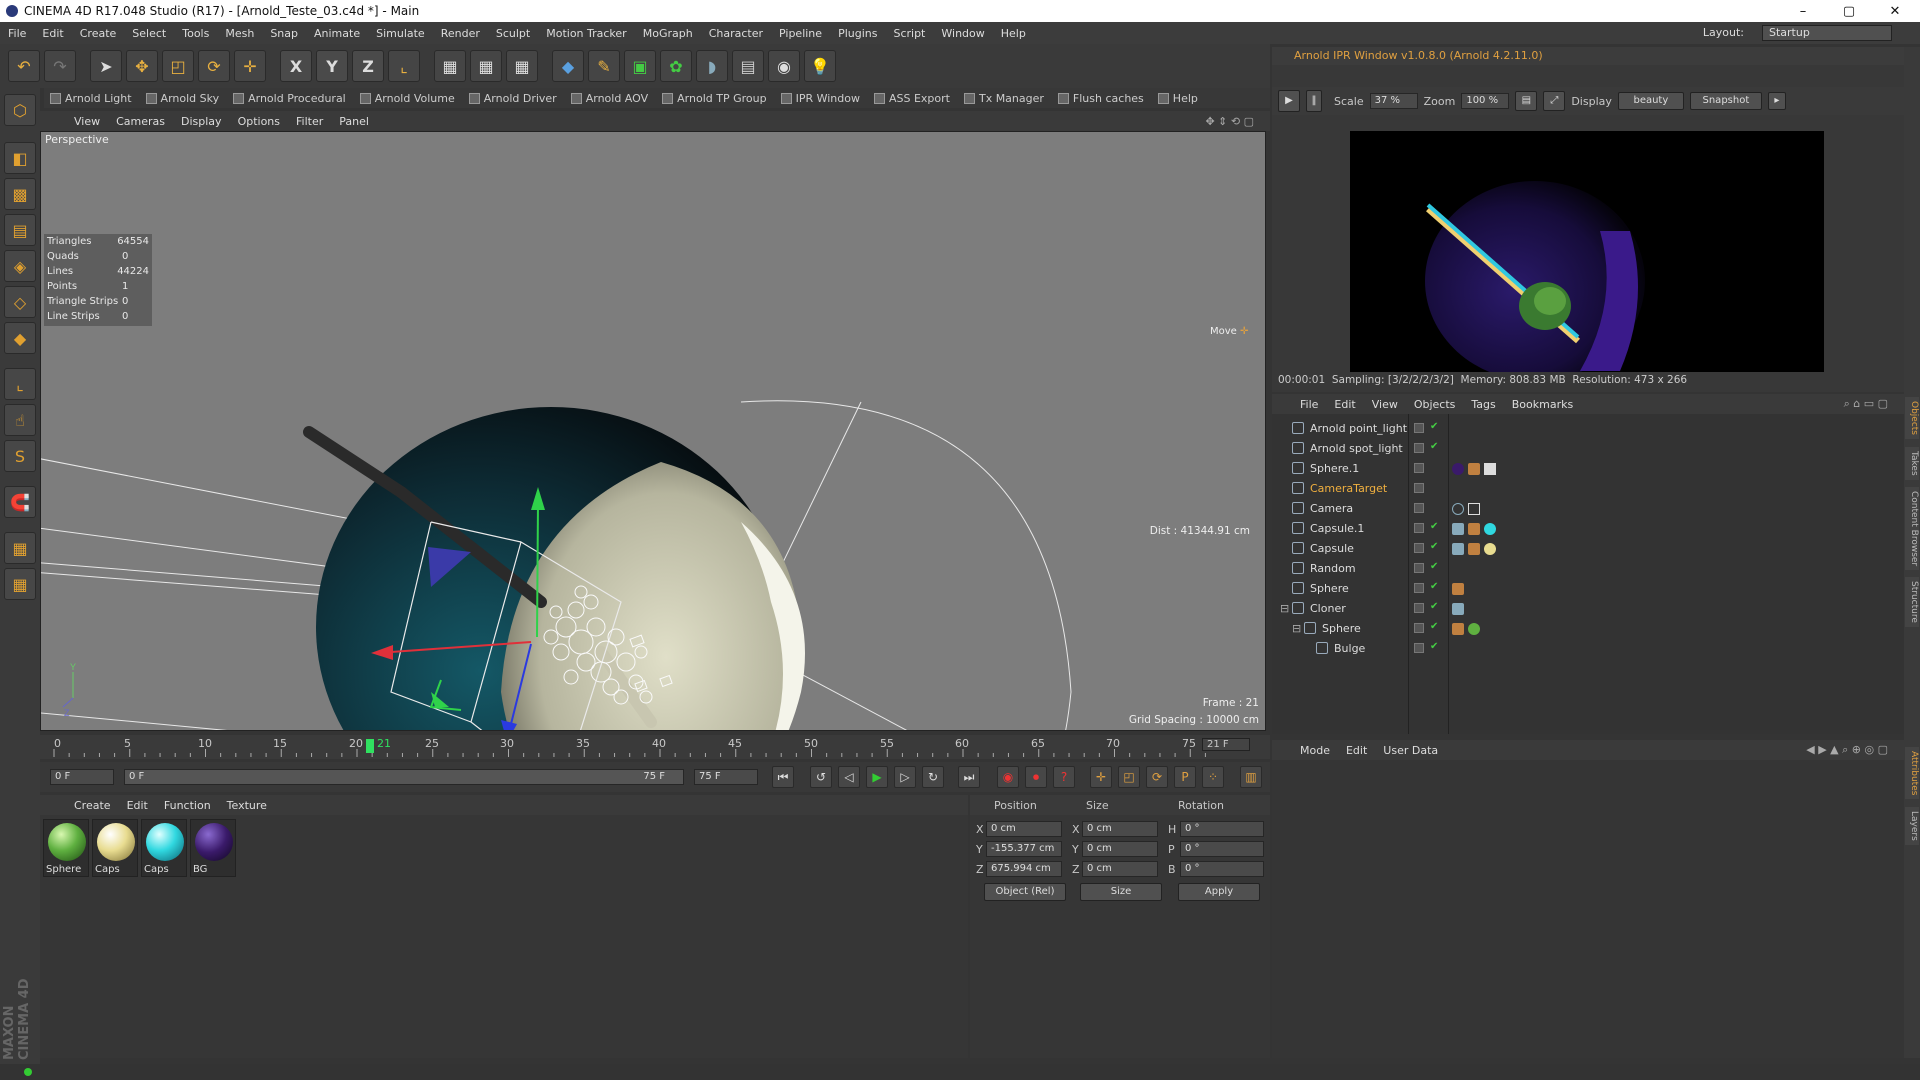  Describe the element at coordinates (1542, 404) in the screenshot. I see `obj-menu-bookmarks: Bookmarks` at that location.